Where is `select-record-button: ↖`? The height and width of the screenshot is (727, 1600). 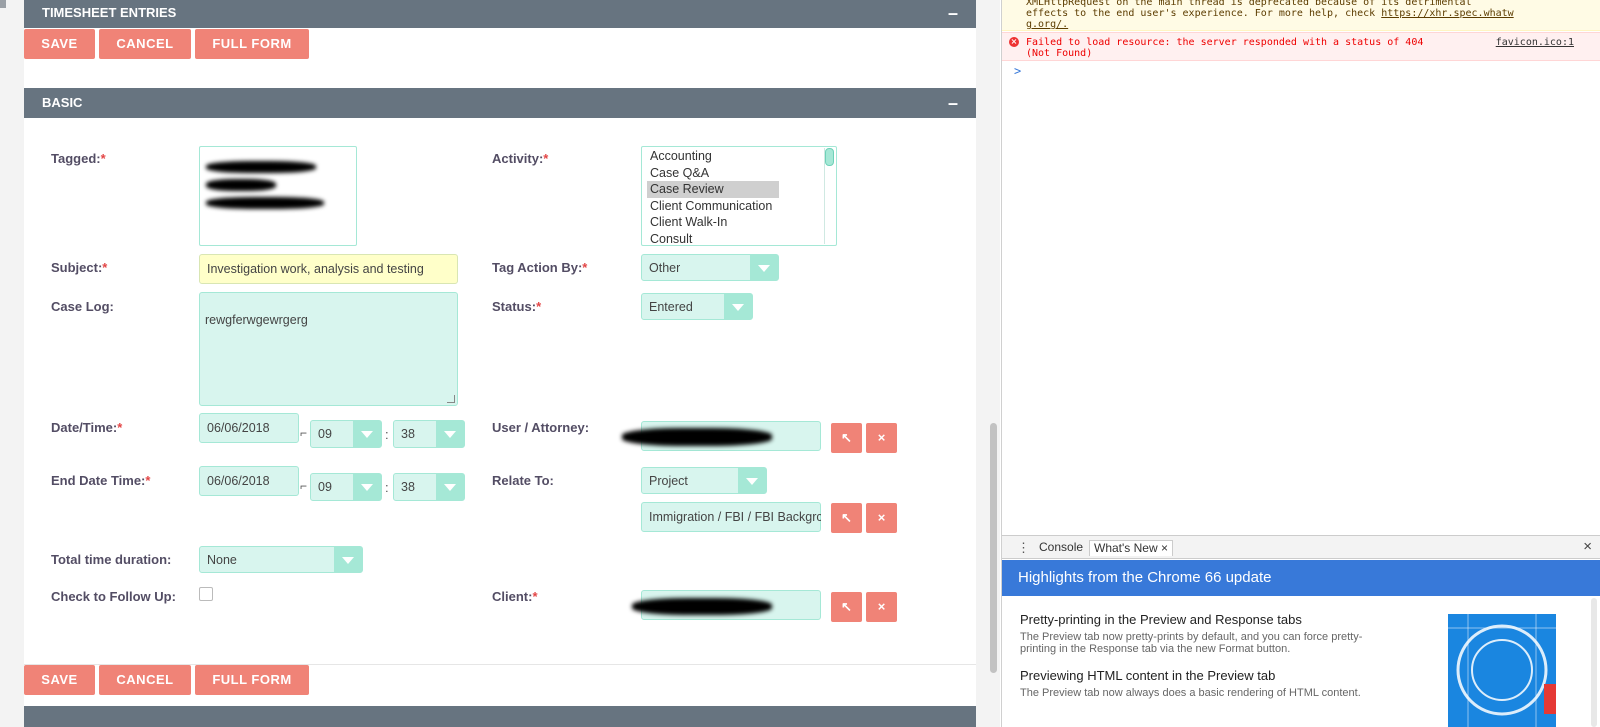
select-record-button: ↖ is located at coordinates (846, 518).